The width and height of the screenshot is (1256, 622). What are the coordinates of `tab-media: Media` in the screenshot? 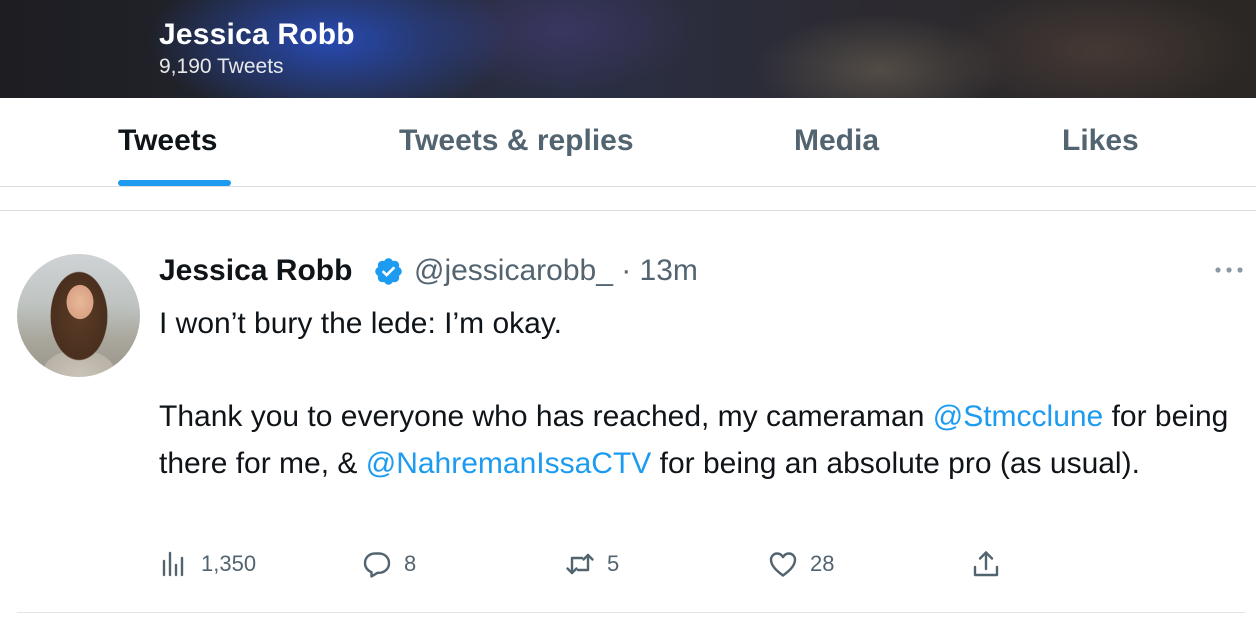 It's located at (836, 141).